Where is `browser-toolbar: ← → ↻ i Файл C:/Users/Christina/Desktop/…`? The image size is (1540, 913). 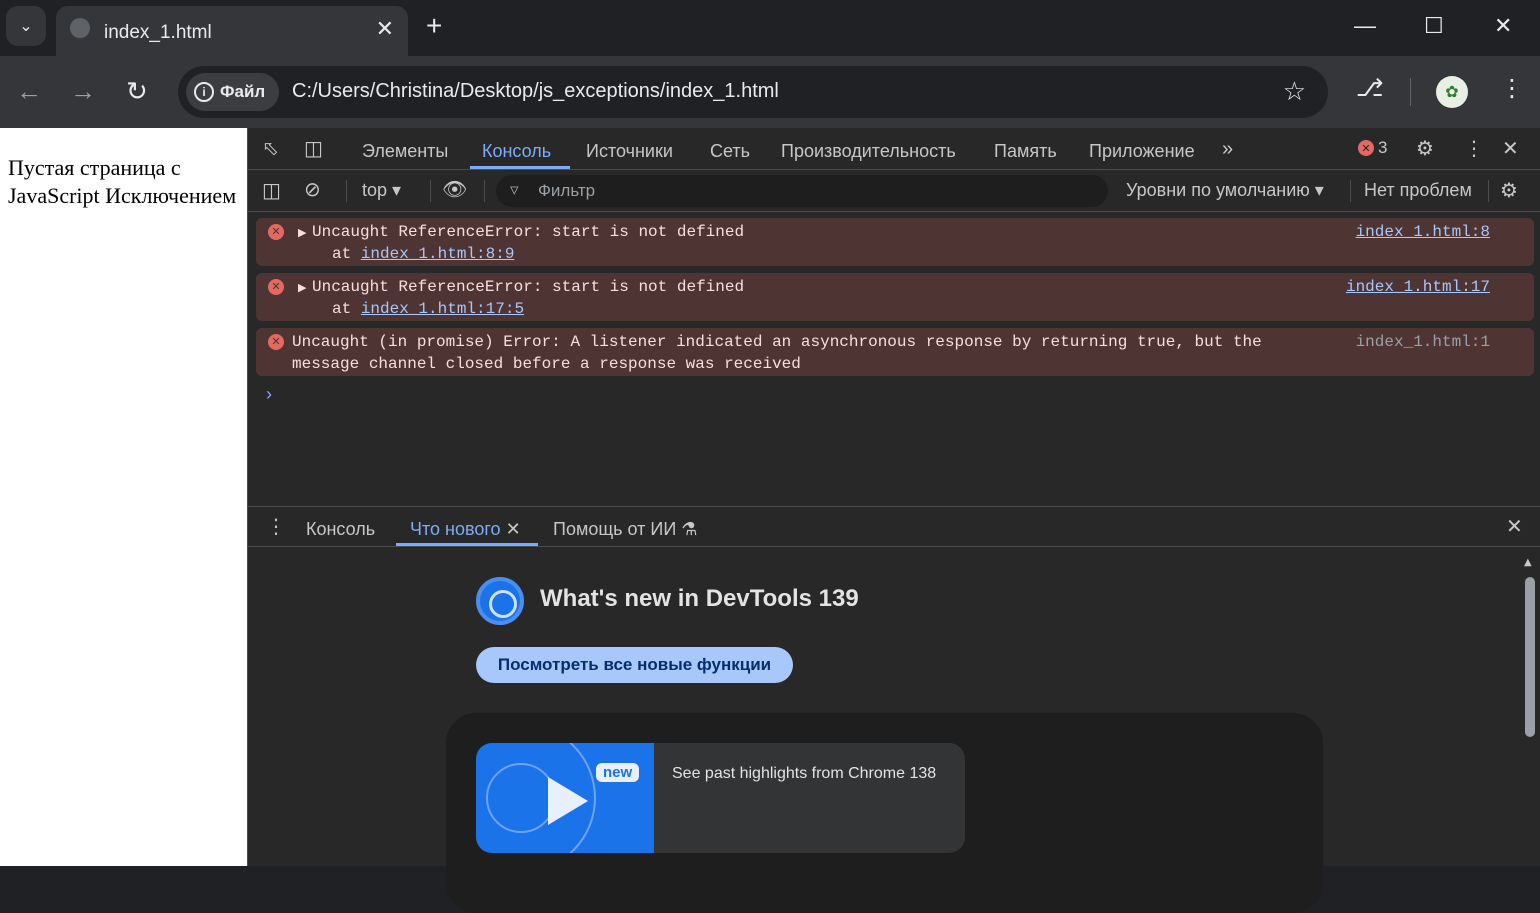 browser-toolbar: ← → ↻ i Файл C:/Users/Christina/Desktop/… is located at coordinates (770, 92).